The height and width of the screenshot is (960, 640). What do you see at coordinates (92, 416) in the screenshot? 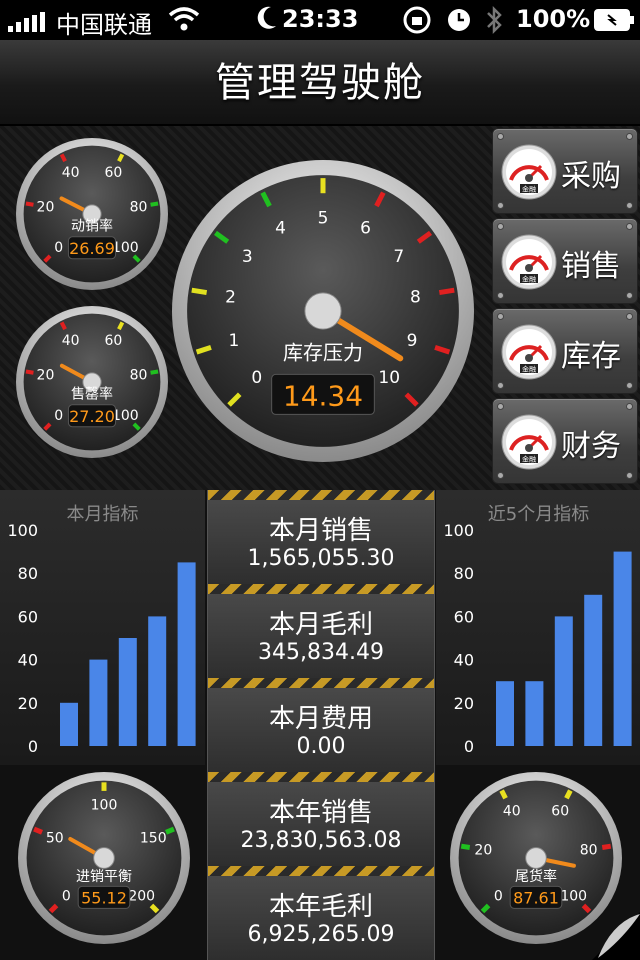
I see `gauge-readout: 27.20` at bounding box center [92, 416].